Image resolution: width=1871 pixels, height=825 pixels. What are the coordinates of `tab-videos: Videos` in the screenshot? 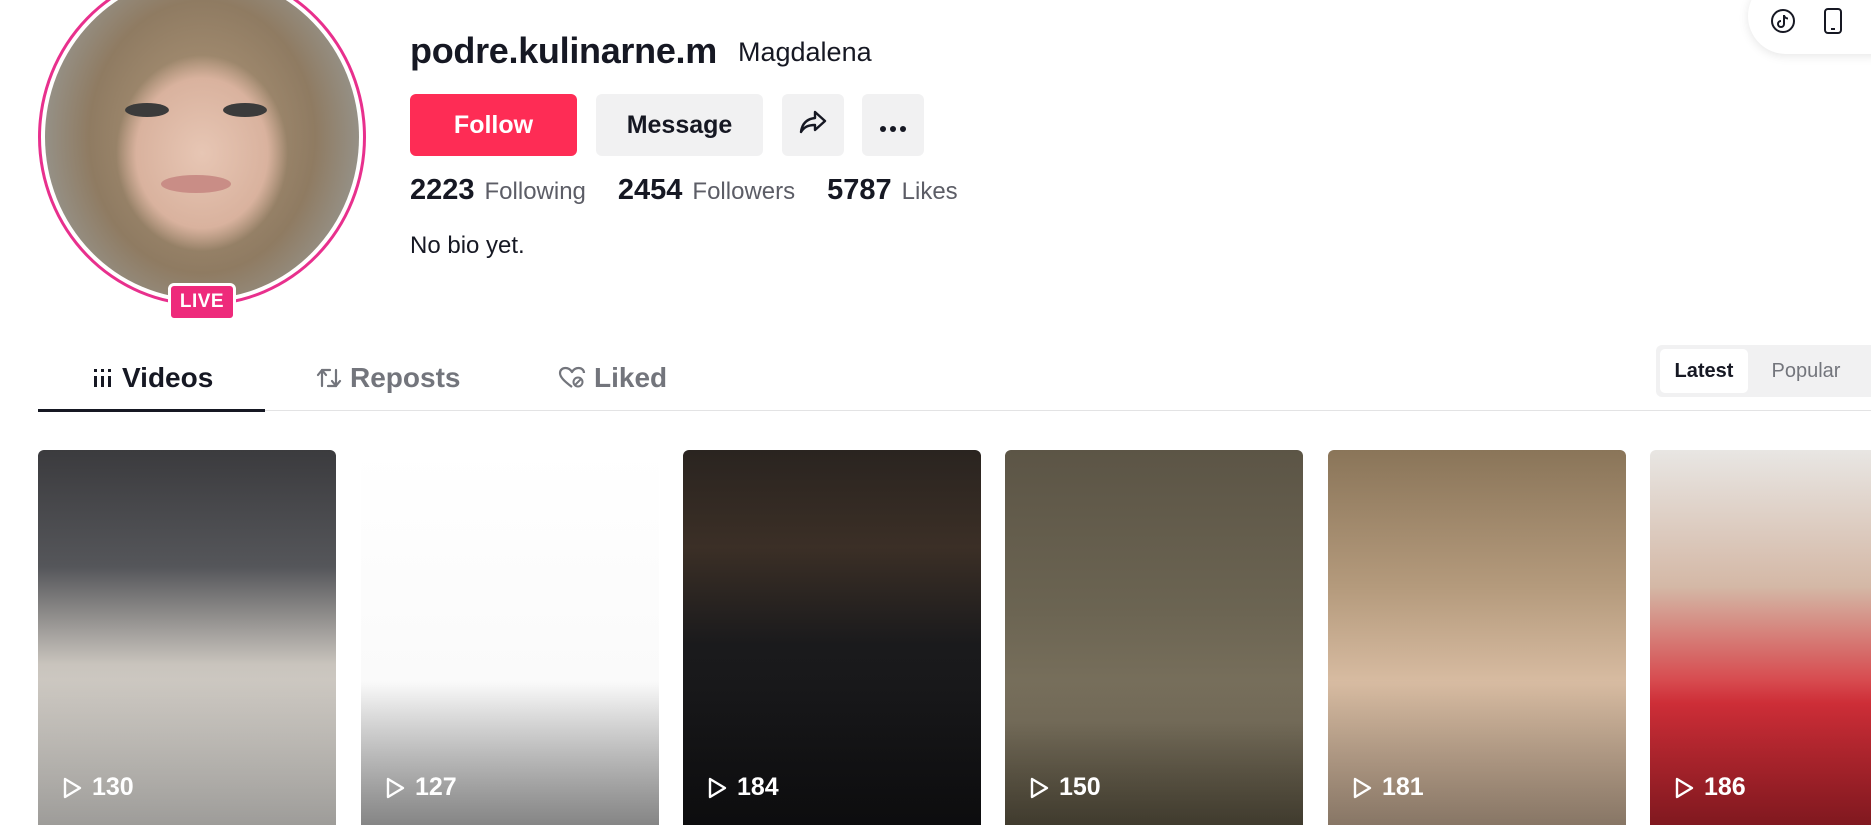 It's located at (152, 378).